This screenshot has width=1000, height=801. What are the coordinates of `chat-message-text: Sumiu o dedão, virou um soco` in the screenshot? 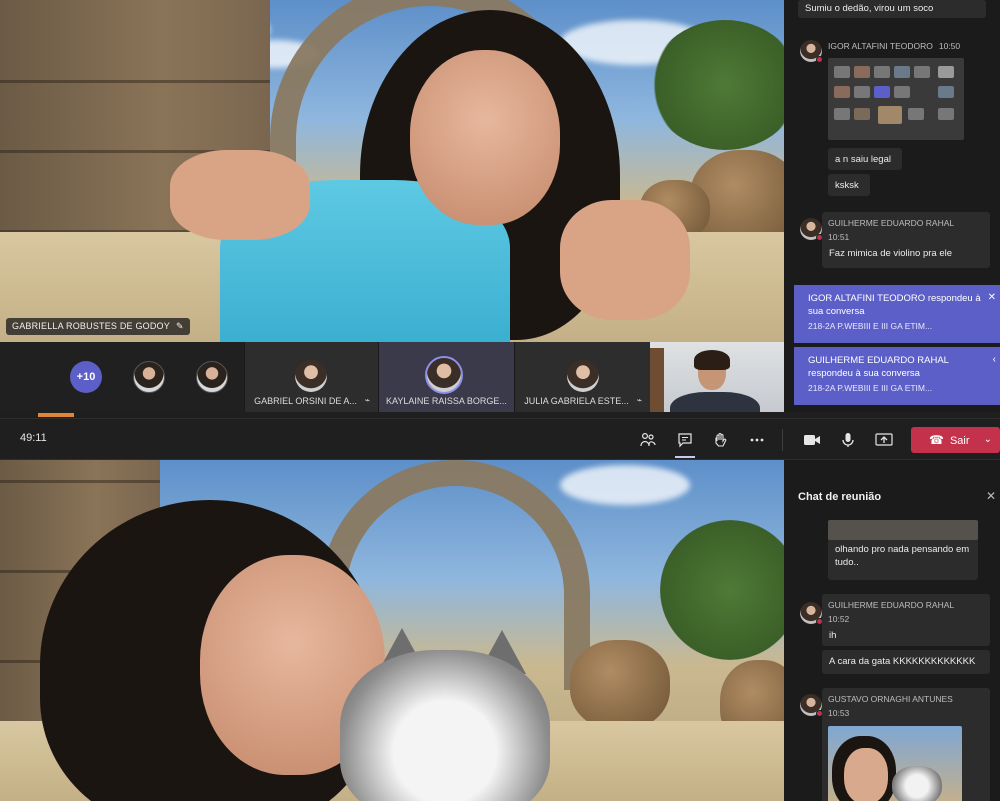 It's located at (869, 8).